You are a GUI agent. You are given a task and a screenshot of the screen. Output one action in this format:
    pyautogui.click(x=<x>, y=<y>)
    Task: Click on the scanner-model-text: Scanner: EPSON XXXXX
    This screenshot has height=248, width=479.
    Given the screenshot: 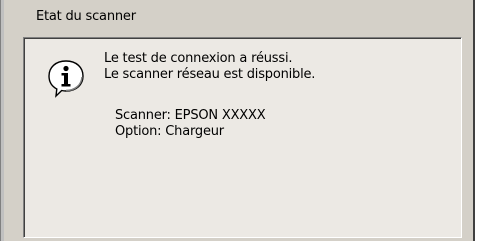 What is the action you would take?
    pyautogui.click(x=190, y=115)
    